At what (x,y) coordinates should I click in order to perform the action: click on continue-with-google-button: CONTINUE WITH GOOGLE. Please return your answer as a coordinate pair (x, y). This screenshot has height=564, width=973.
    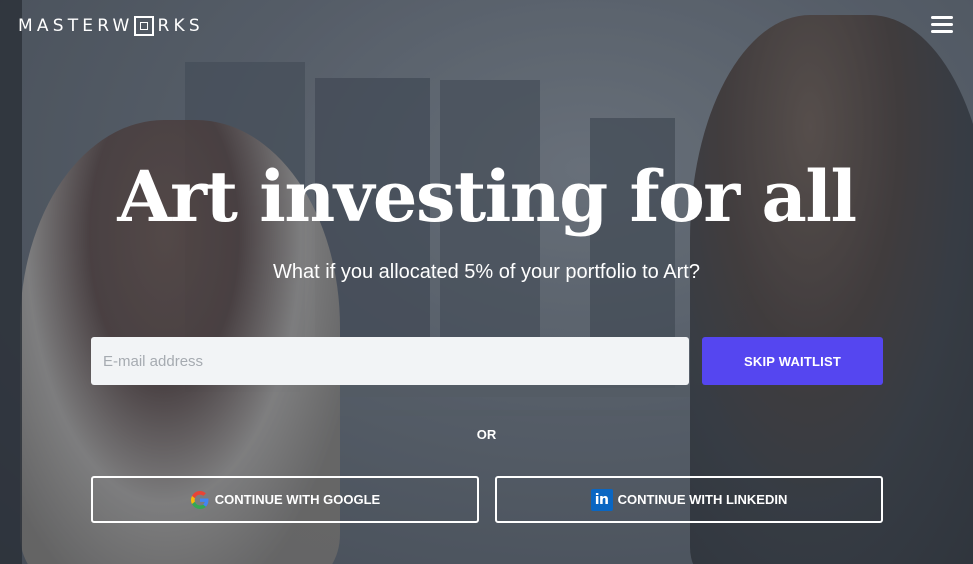
    Looking at the image, I should click on (285, 499).